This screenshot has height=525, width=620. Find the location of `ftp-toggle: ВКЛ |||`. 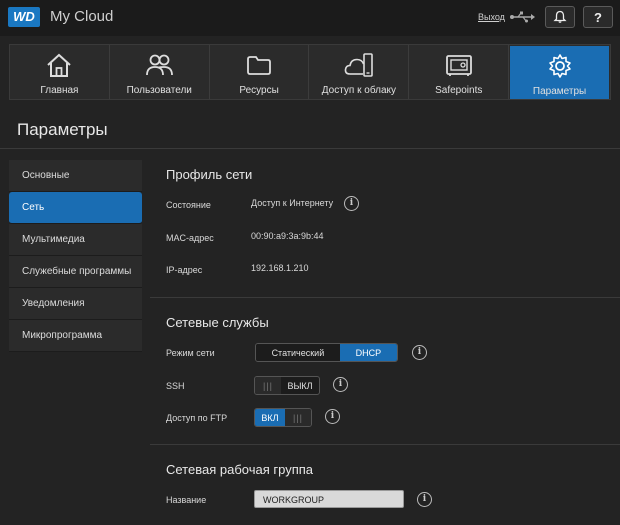

ftp-toggle: ВКЛ ||| is located at coordinates (283, 417).